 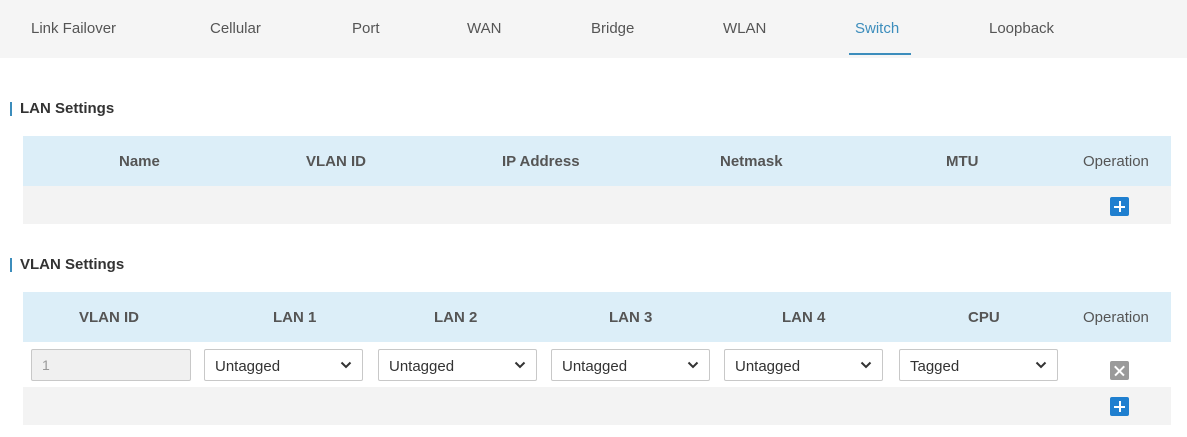 What do you see at coordinates (422, 366) in the screenshot?
I see `lan2-value: Untagged` at bounding box center [422, 366].